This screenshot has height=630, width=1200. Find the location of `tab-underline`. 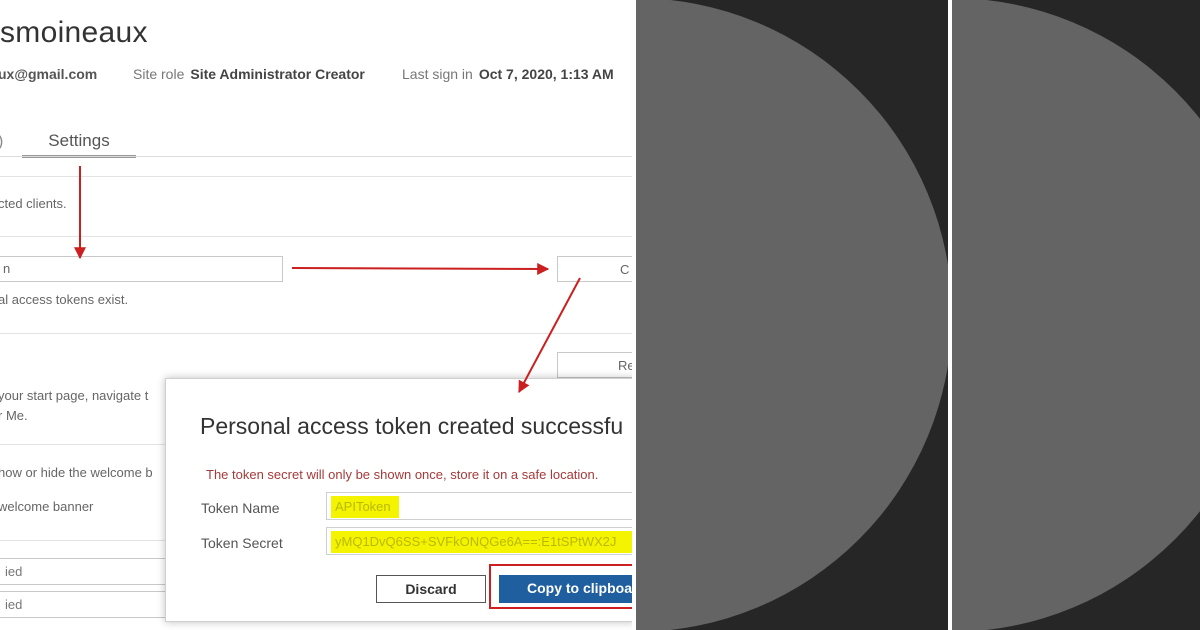

tab-underline is located at coordinates (316, 156).